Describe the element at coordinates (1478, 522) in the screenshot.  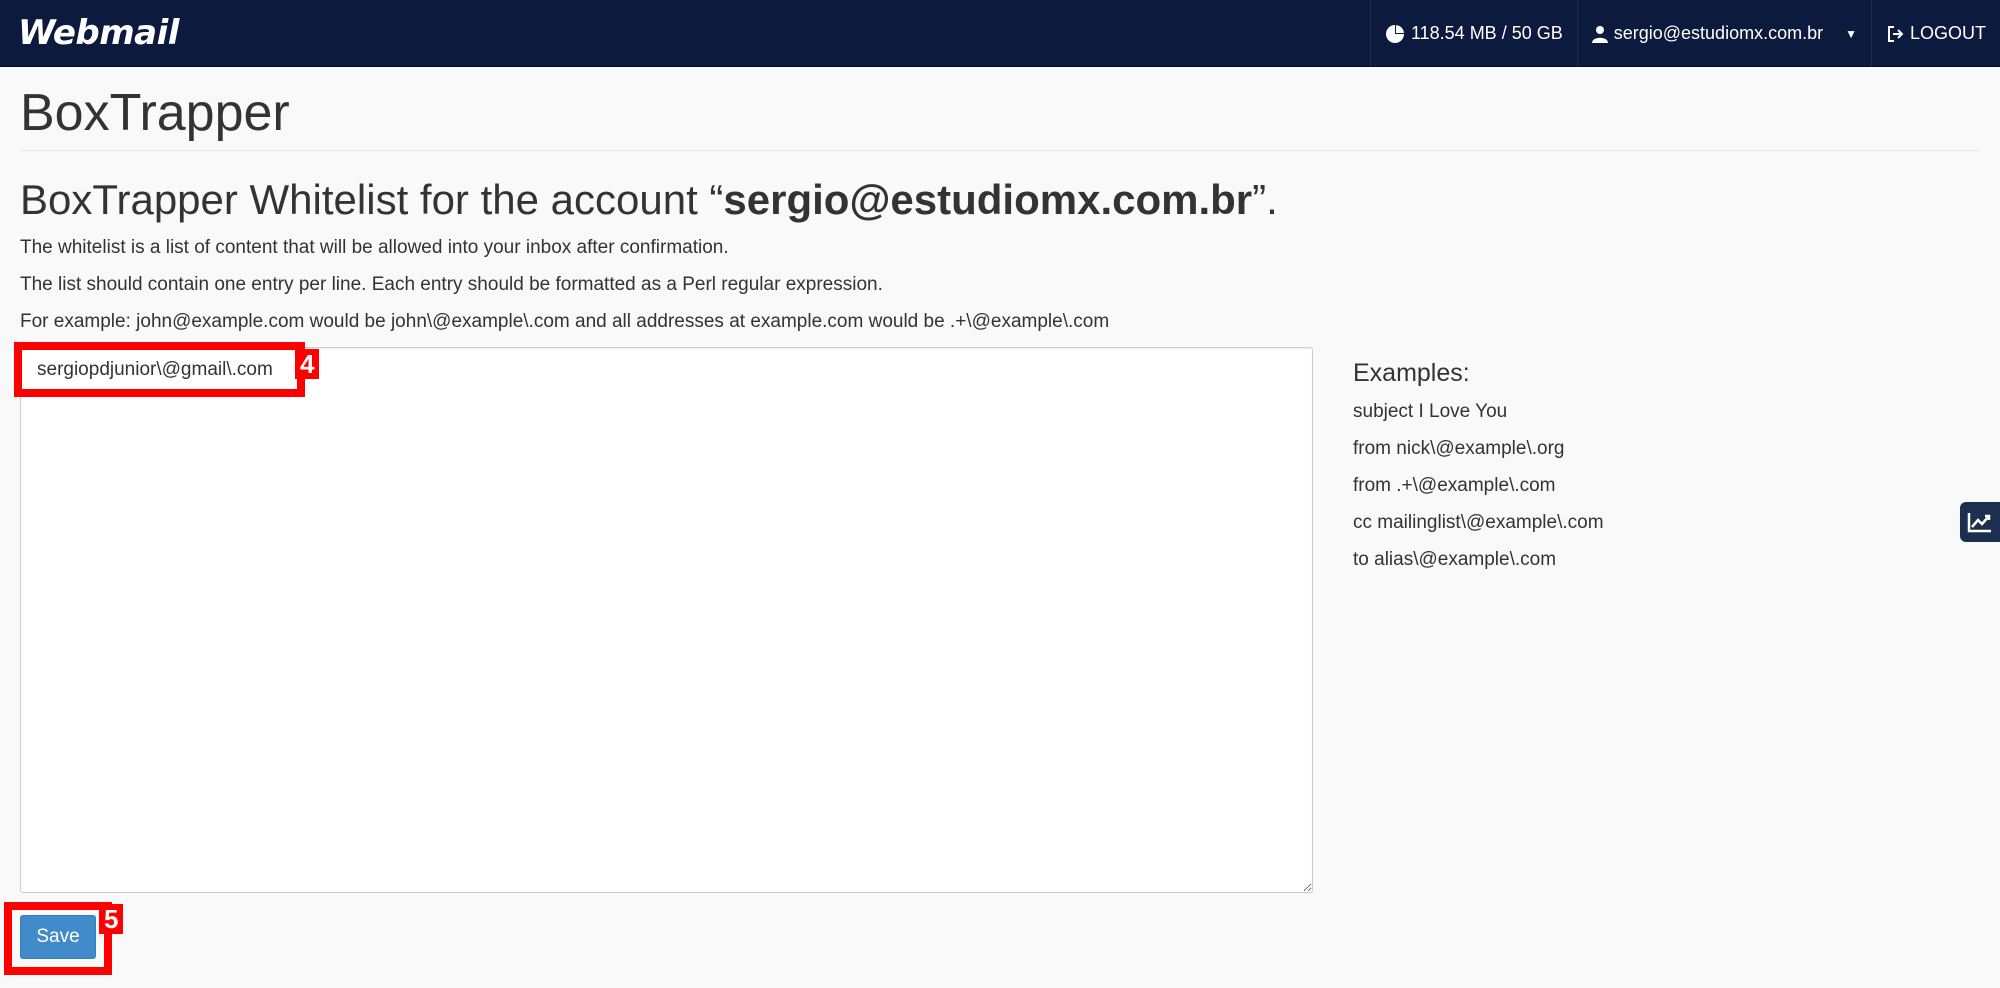
I see `example-item: cc mailinglist\@example\.com` at that location.